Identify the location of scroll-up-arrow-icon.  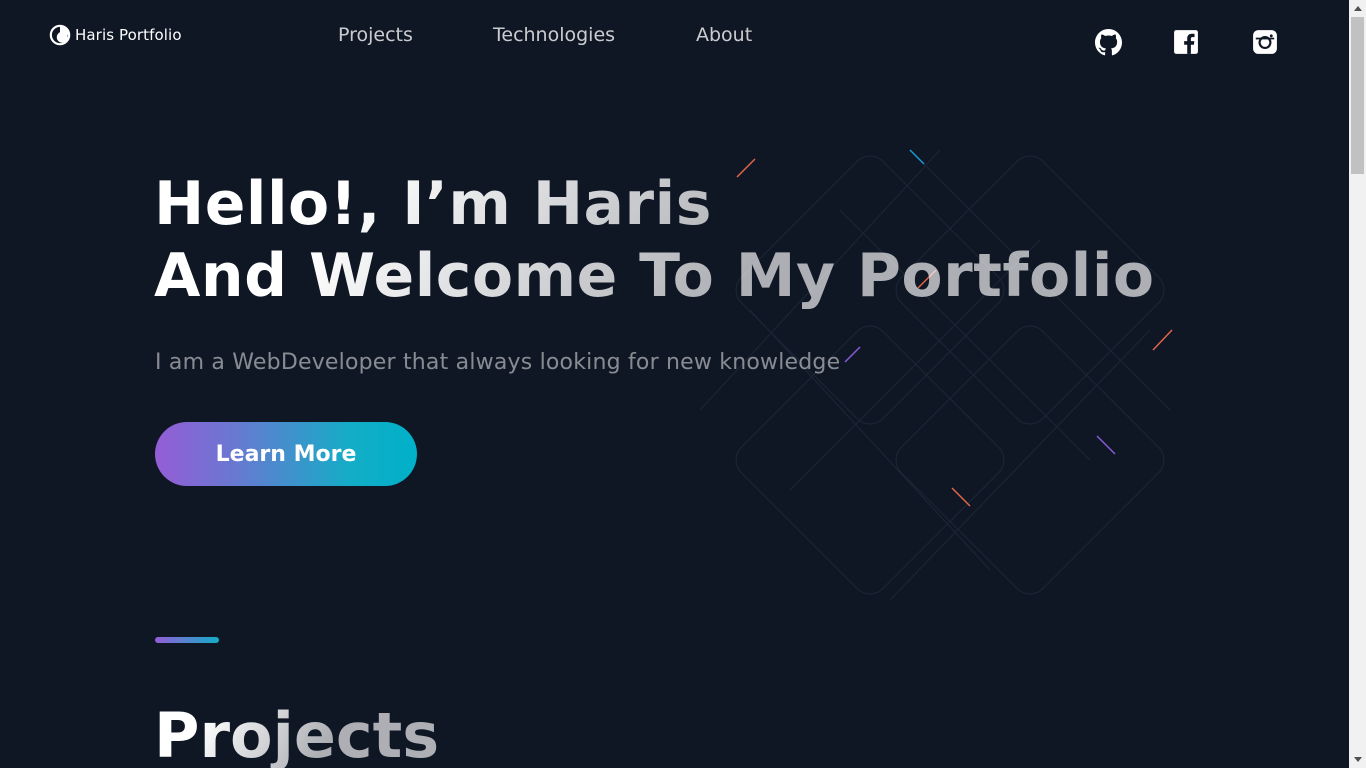
(1357, 8).